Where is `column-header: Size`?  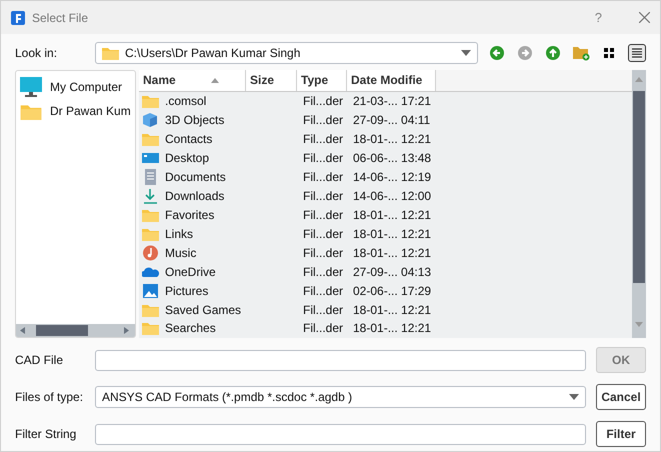 column-header: Size is located at coordinates (271, 80).